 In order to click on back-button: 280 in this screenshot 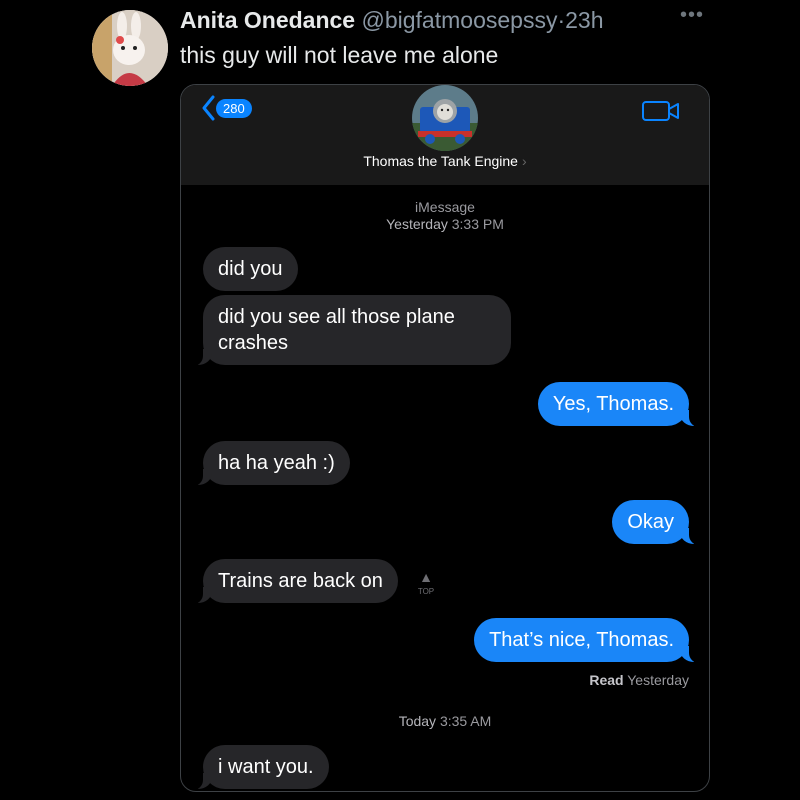, I will do `click(226, 108)`.